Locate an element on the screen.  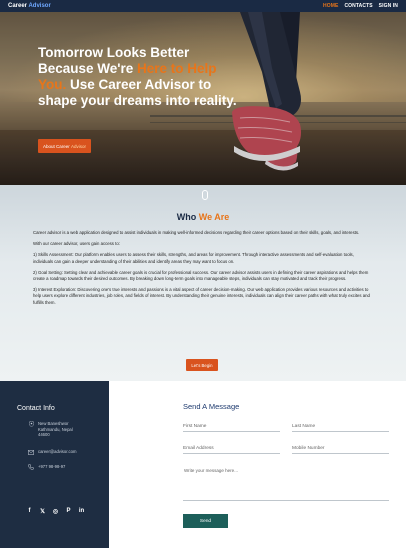
brand-logo: Career Advisor is located at coordinates (29, 6).